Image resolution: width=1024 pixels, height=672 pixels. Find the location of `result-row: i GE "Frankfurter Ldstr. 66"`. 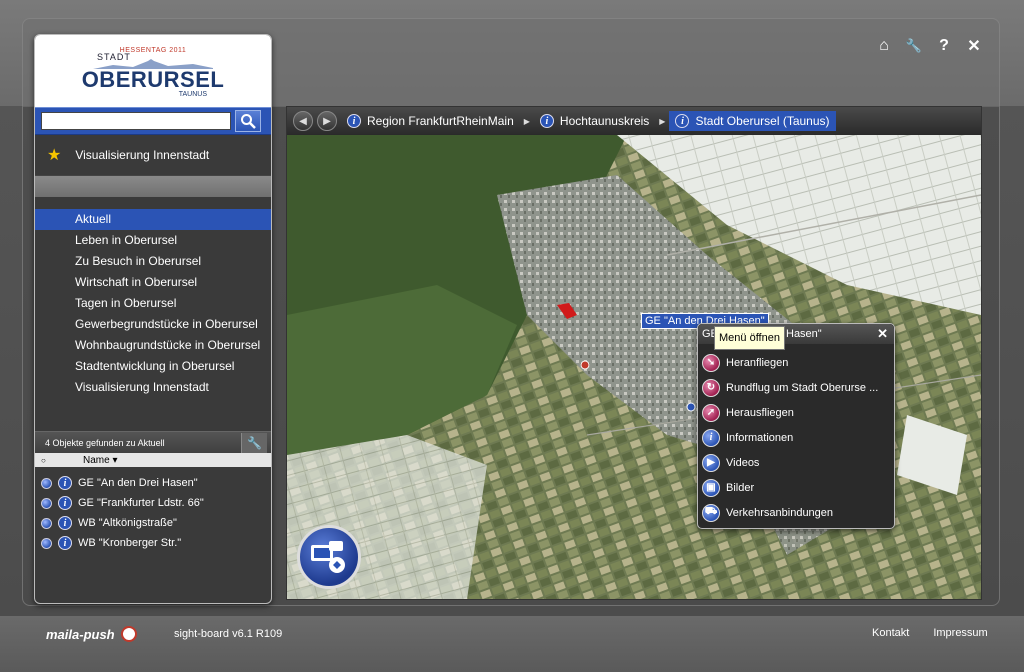

result-row: i GE "Frankfurter Ldstr. 66" is located at coordinates (153, 503).